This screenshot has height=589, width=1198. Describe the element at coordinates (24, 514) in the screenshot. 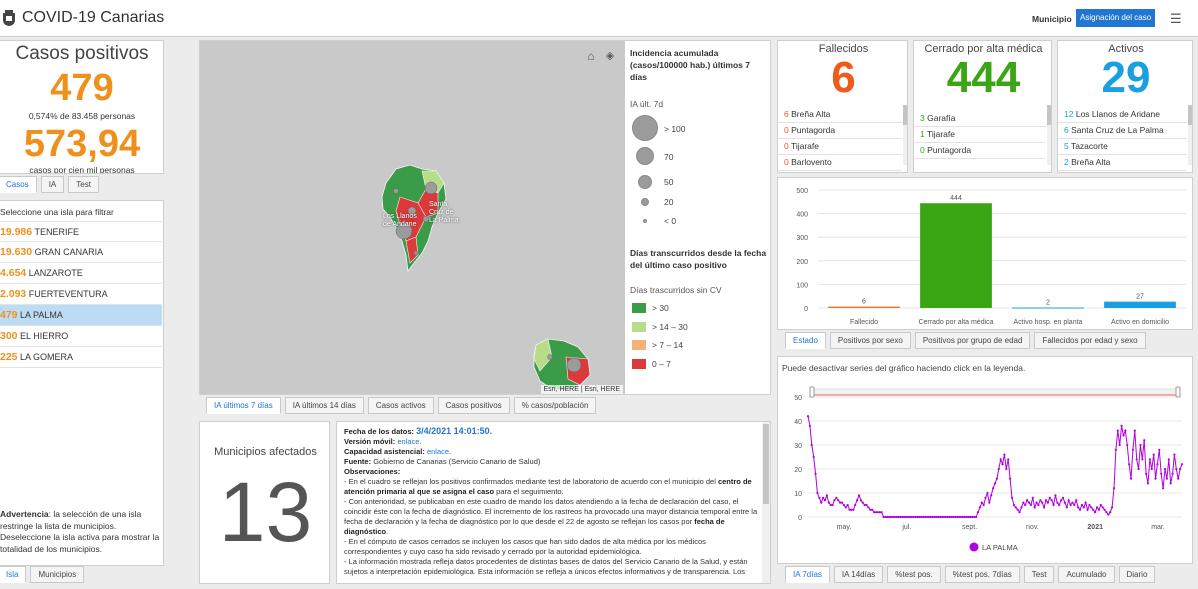

I see `warning-label: Advertencia` at that location.